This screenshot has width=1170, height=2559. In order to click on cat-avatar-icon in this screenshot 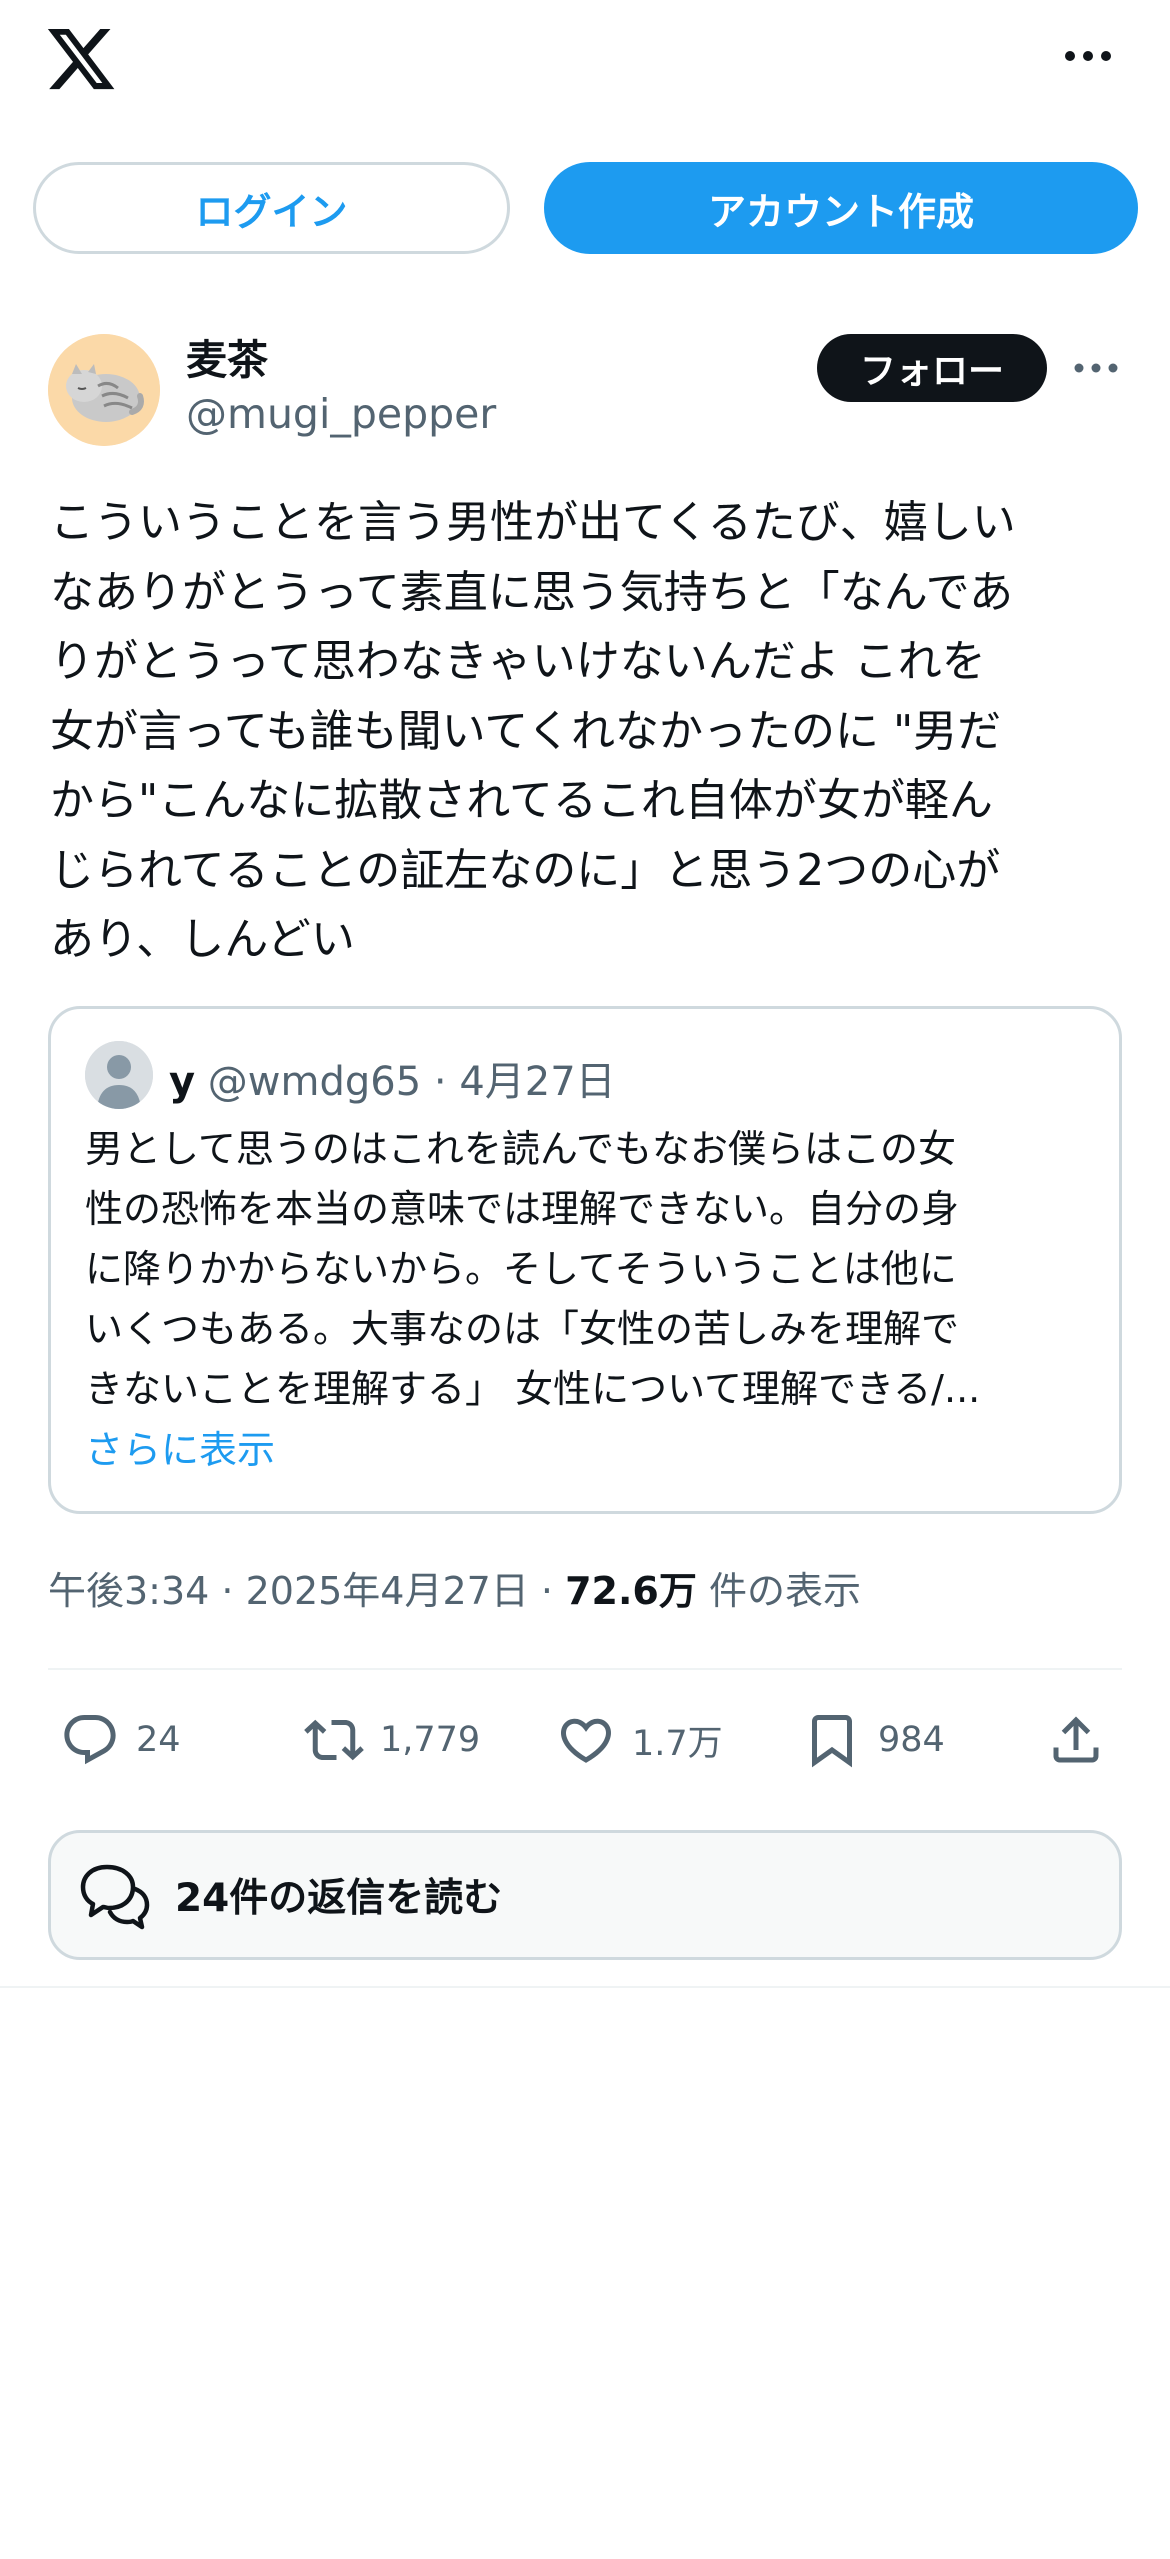, I will do `click(104, 390)`.